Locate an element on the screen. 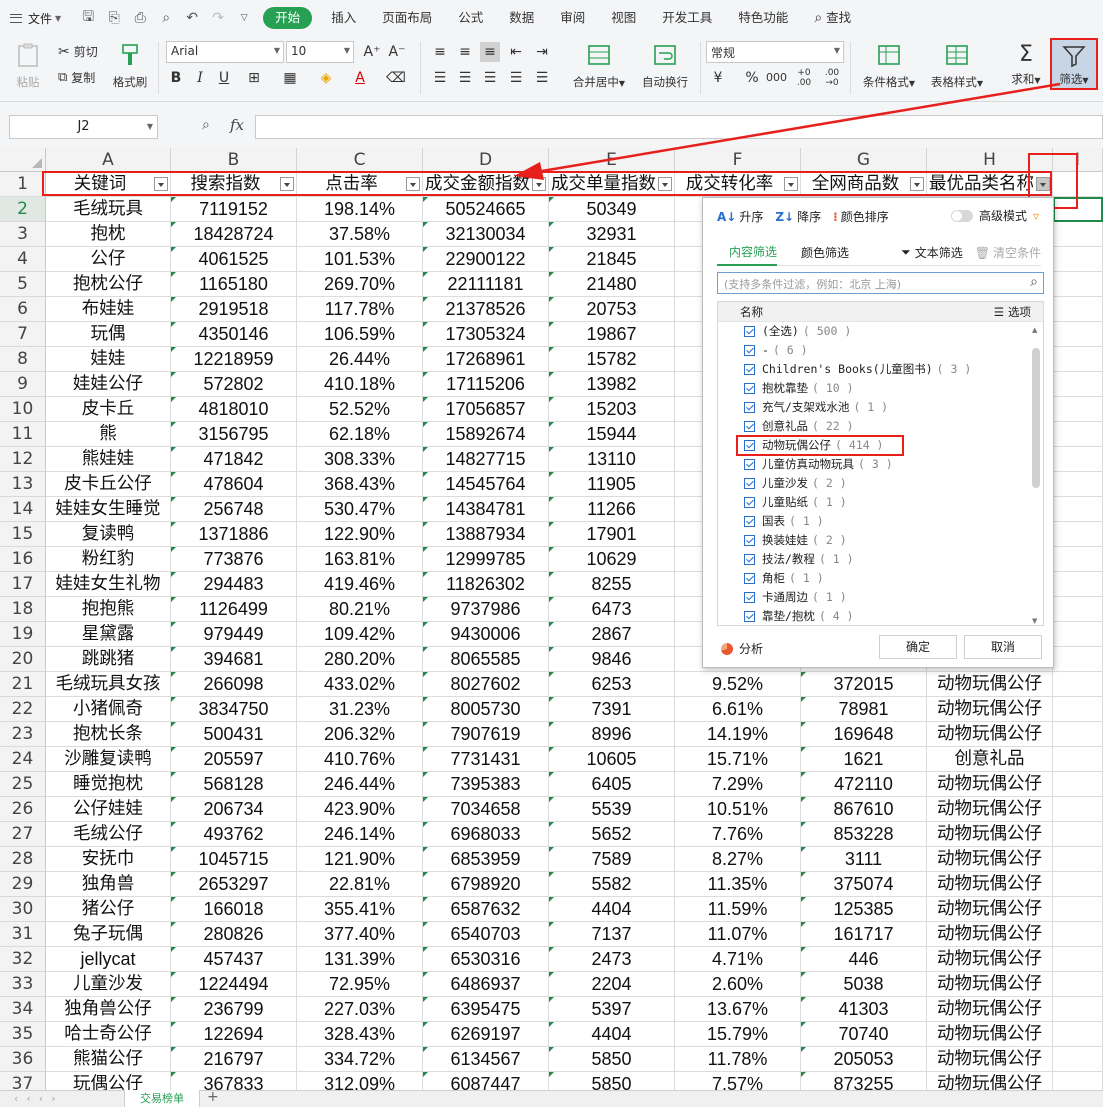 This screenshot has height=1107, width=1103. row-header-3: 3 is located at coordinates (23, 234).